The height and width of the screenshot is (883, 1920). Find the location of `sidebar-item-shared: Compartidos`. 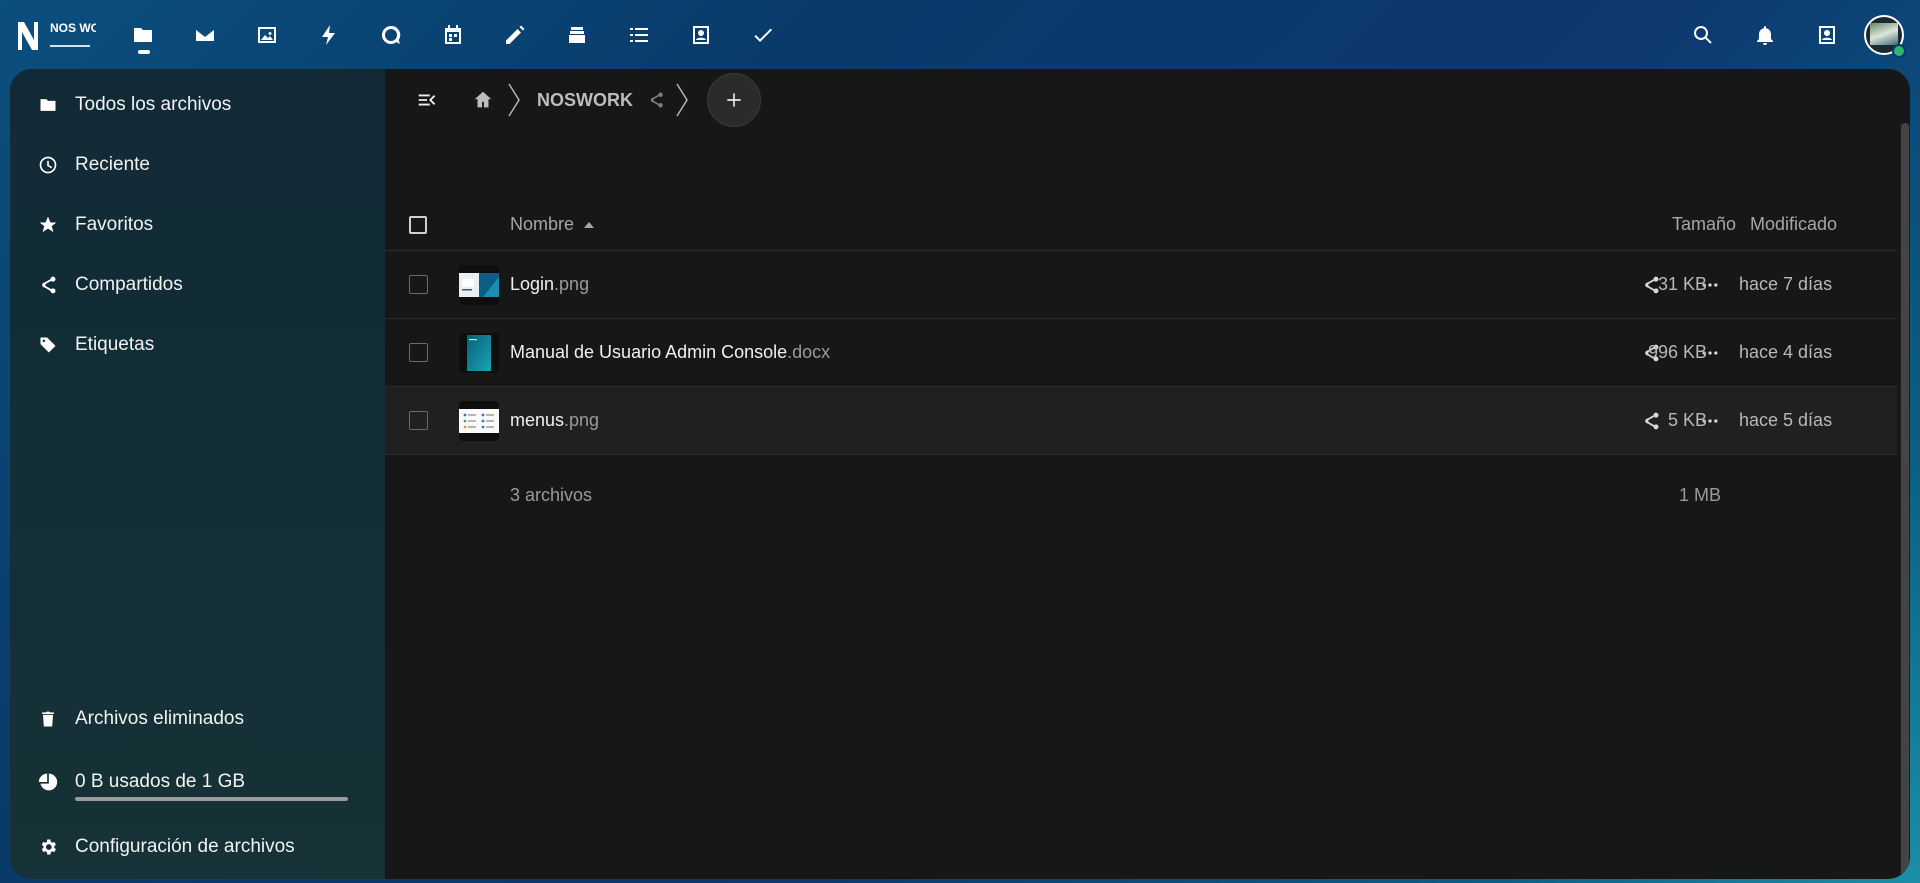

sidebar-item-shared: Compartidos is located at coordinates (197, 285).